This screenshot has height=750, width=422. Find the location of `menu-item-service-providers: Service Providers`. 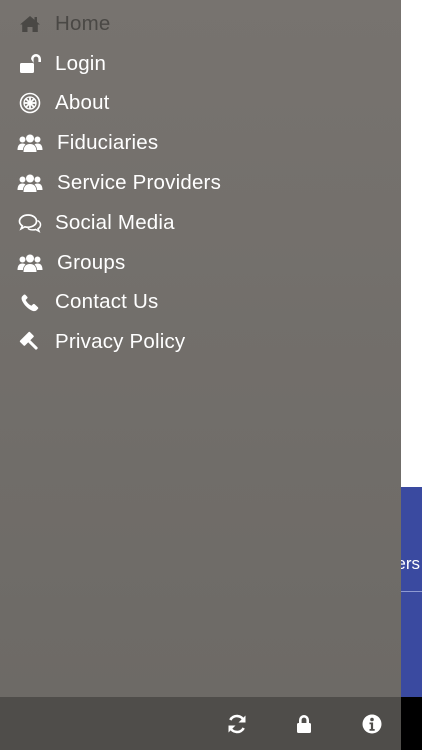

menu-item-service-providers: Service Providers is located at coordinates (200, 183).